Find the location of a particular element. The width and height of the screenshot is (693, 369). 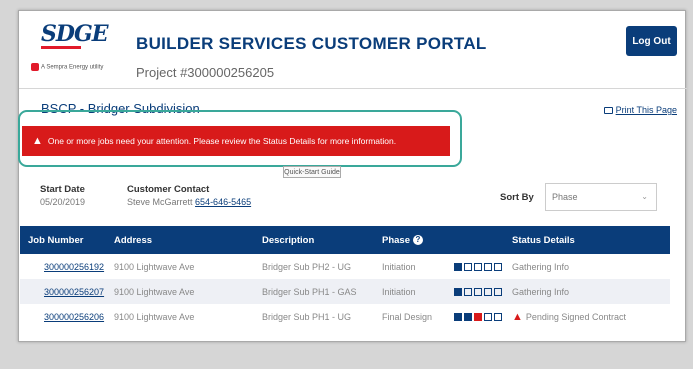

header-phase: Phase? is located at coordinates (402, 240).